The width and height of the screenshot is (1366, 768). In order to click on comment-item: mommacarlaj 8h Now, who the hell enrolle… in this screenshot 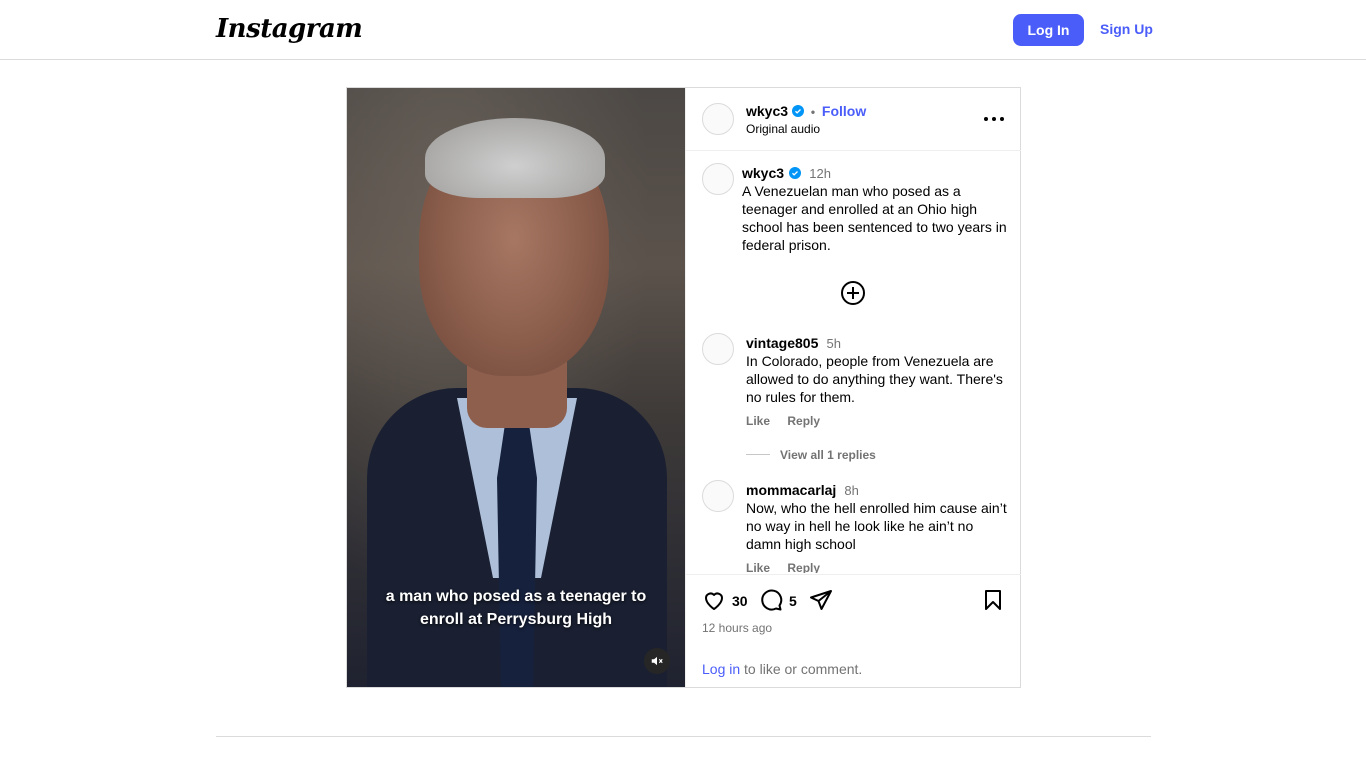, I will do `click(878, 526)`.